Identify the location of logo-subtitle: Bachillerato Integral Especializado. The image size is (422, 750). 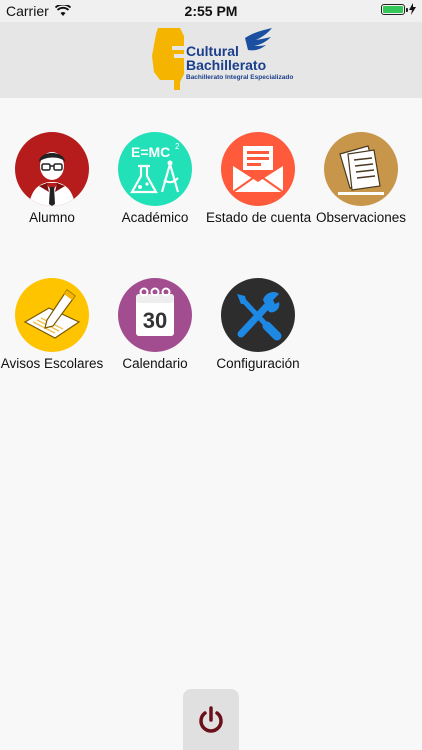
(240, 77).